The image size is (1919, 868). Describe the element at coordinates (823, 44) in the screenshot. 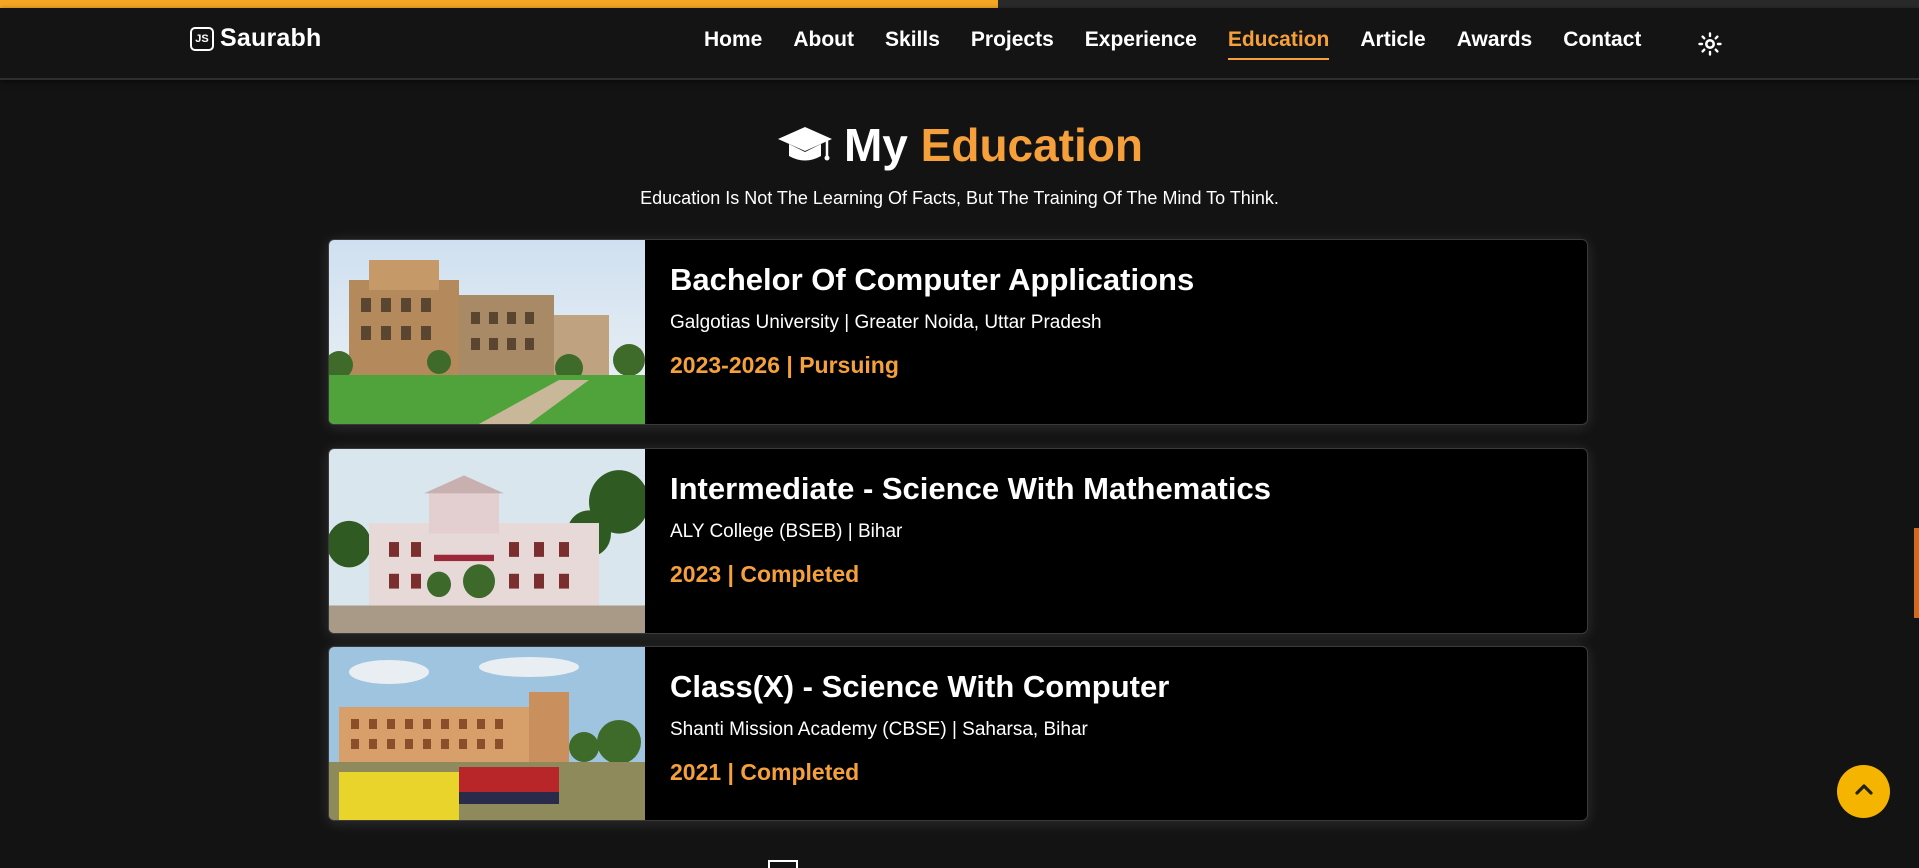

I see `nav-about: About` at that location.